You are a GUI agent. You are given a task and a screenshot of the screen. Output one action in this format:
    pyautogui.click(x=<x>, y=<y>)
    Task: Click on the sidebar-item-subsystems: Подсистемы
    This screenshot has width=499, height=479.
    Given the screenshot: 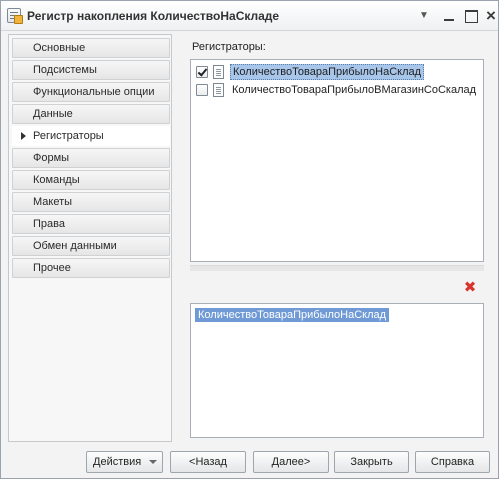 What is the action you would take?
    pyautogui.click(x=91, y=70)
    